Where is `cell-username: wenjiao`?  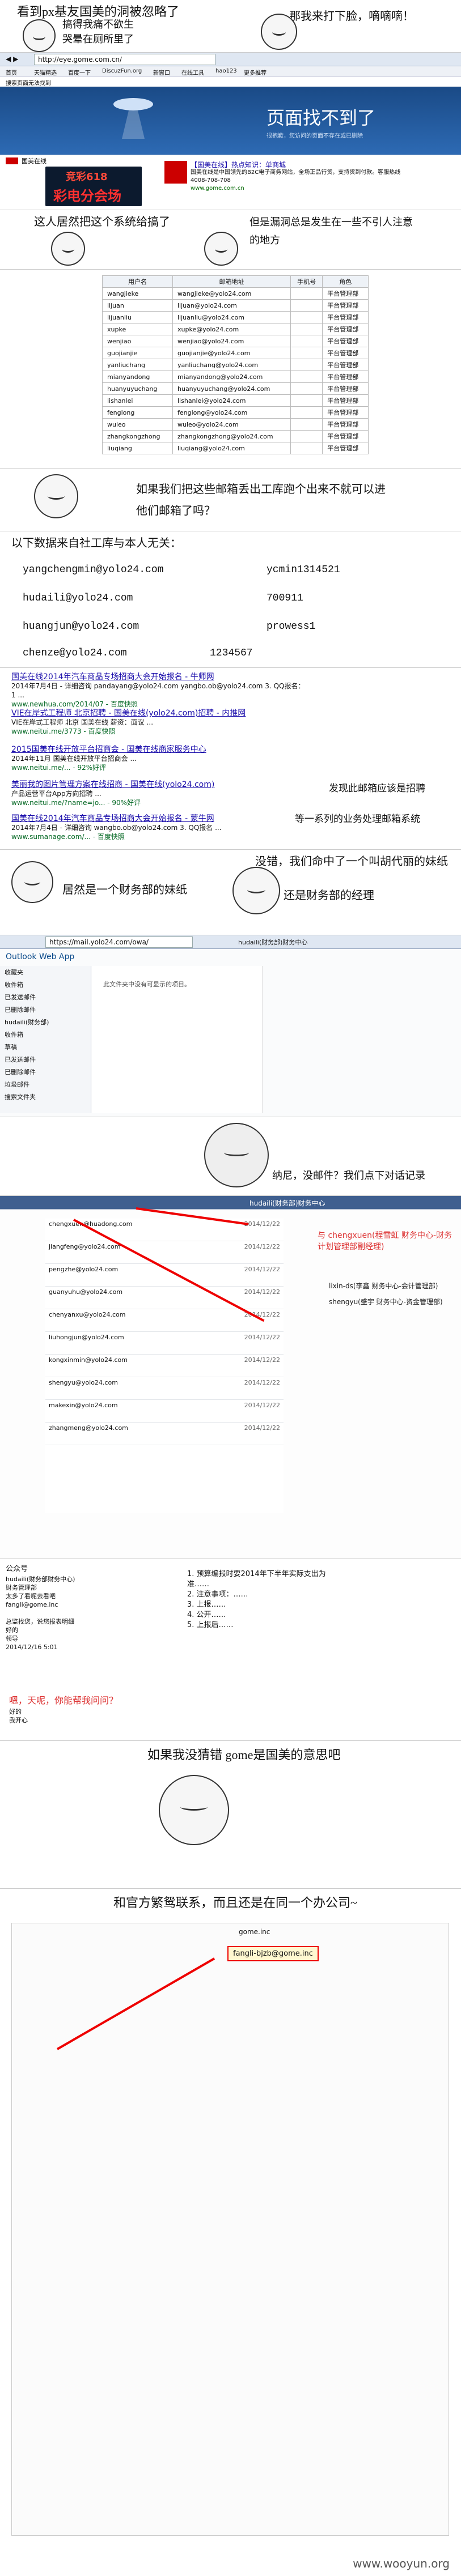 cell-username: wenjiao is located at coordinates (137, 341).